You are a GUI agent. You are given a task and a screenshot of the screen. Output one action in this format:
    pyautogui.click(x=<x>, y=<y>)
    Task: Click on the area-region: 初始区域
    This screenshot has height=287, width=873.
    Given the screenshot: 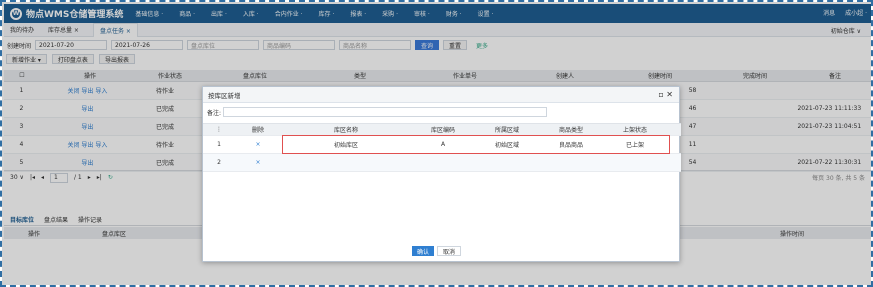 What is the action you would take?
    pyautogui.click(x=506, y=145)
    